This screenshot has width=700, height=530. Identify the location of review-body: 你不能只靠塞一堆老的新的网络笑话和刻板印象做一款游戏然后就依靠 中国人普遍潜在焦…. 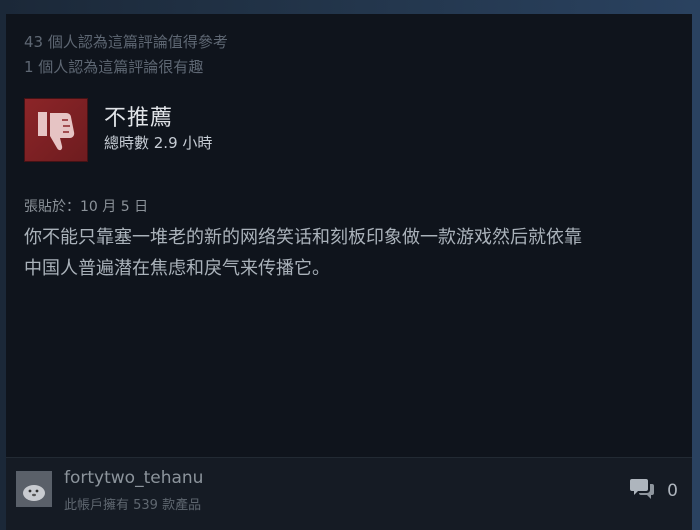
(349, 253).